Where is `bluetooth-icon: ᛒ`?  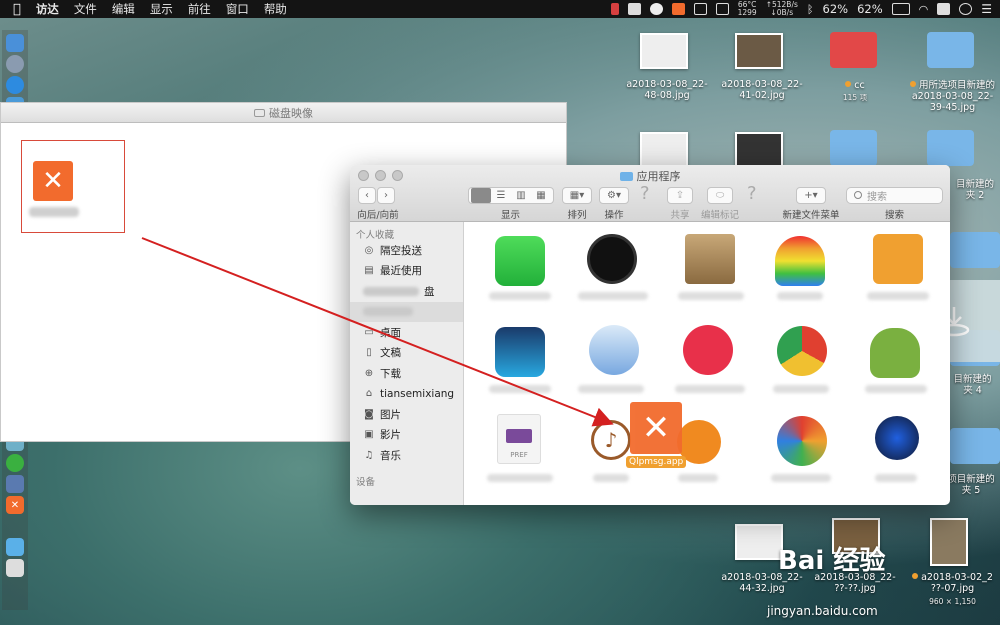 bluetooth-icon: ᛒ is located at coordinates (810, 9).